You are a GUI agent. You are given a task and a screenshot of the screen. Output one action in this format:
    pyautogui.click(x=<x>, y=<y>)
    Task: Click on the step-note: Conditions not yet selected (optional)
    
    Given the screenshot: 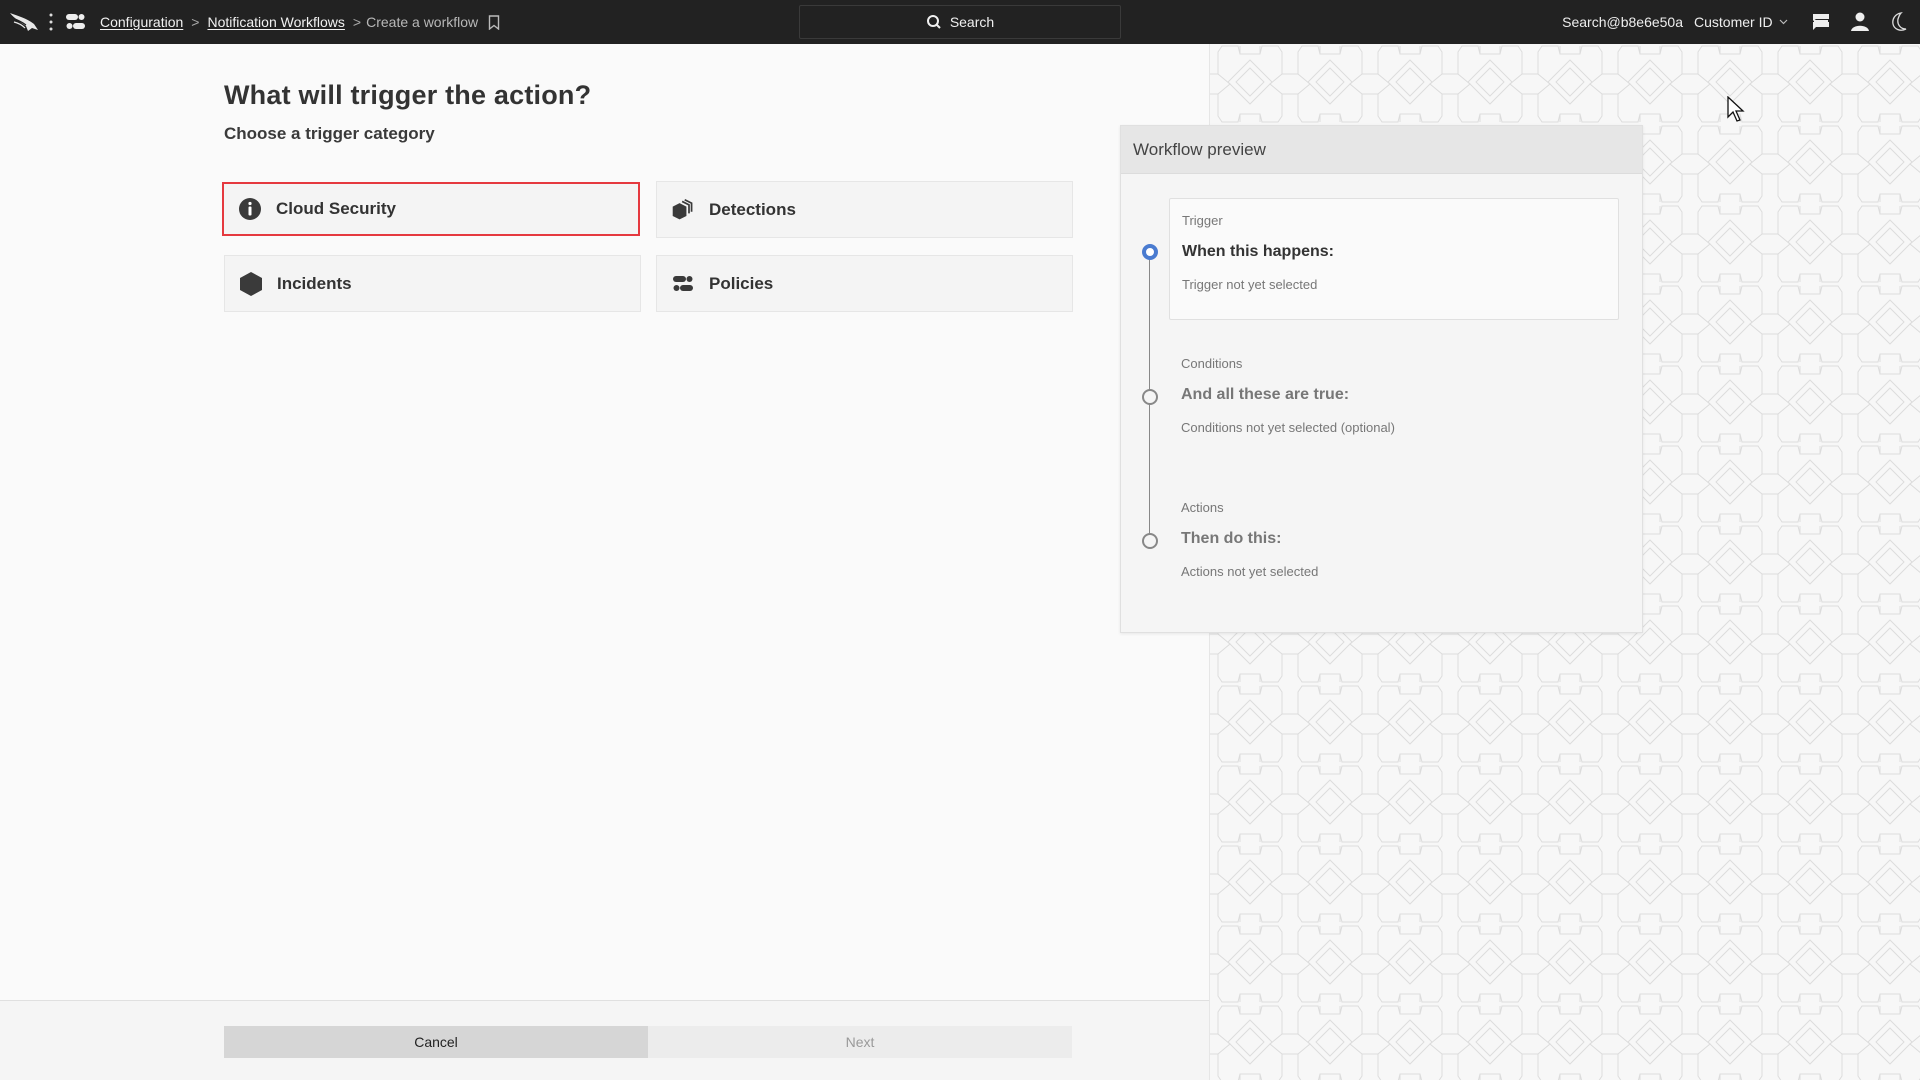 What is the action you would take?
    pyautogui.click(x=1288, y=427)
    